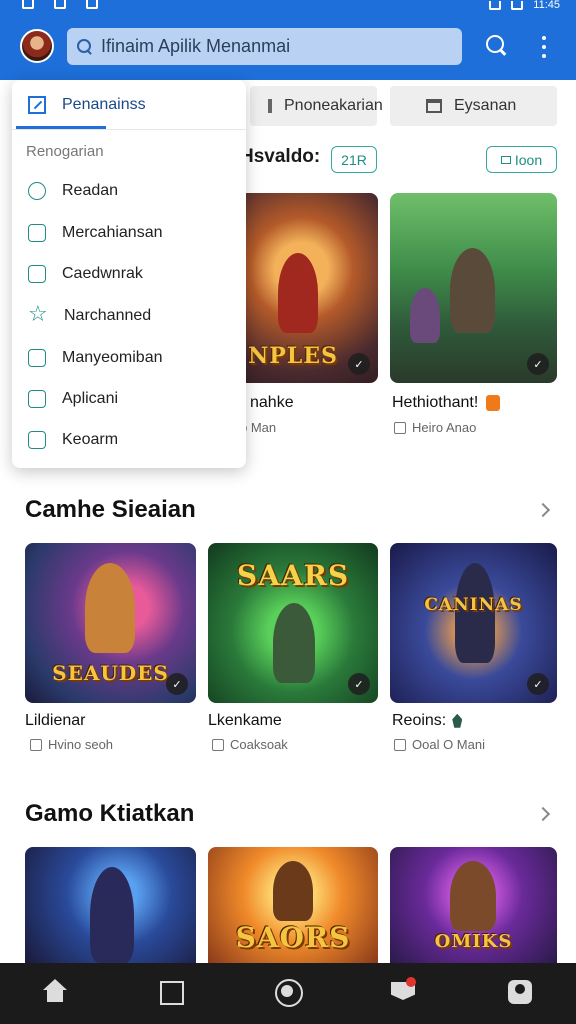  I want to click on game-logo: CANINAS, so click(473, 605).